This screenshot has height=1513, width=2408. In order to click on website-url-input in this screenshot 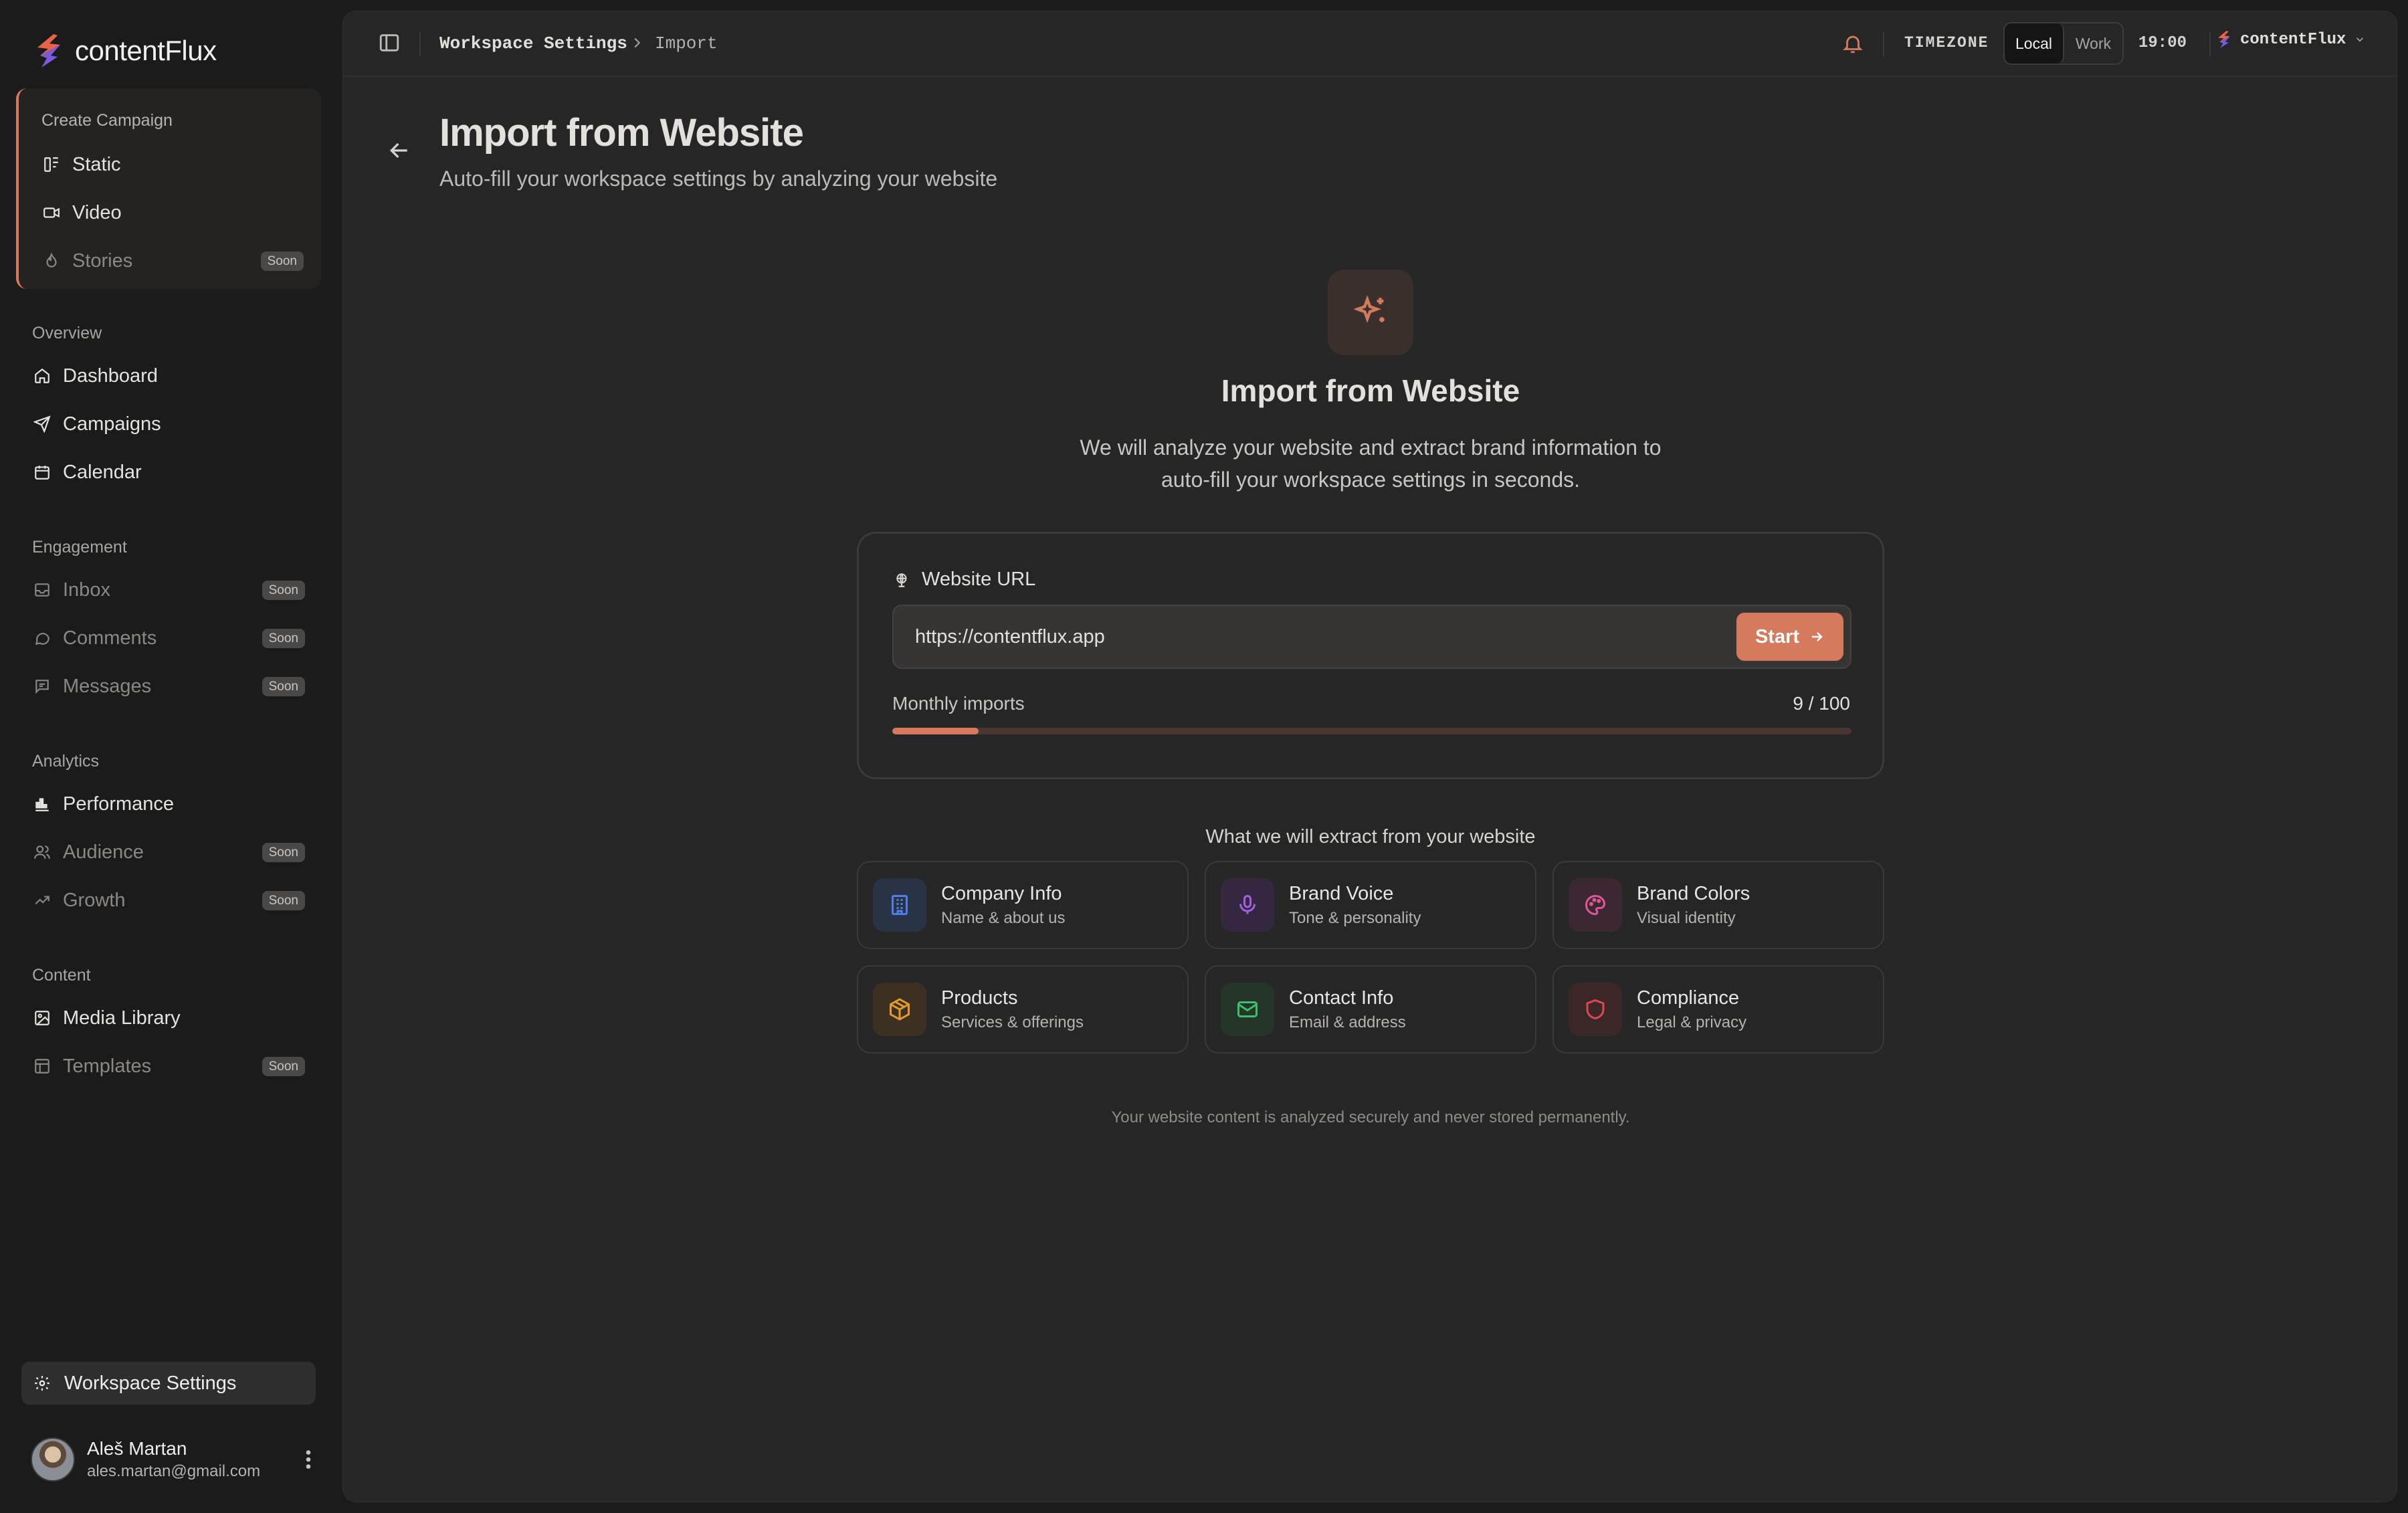, I will do `click(1295, 637)`.